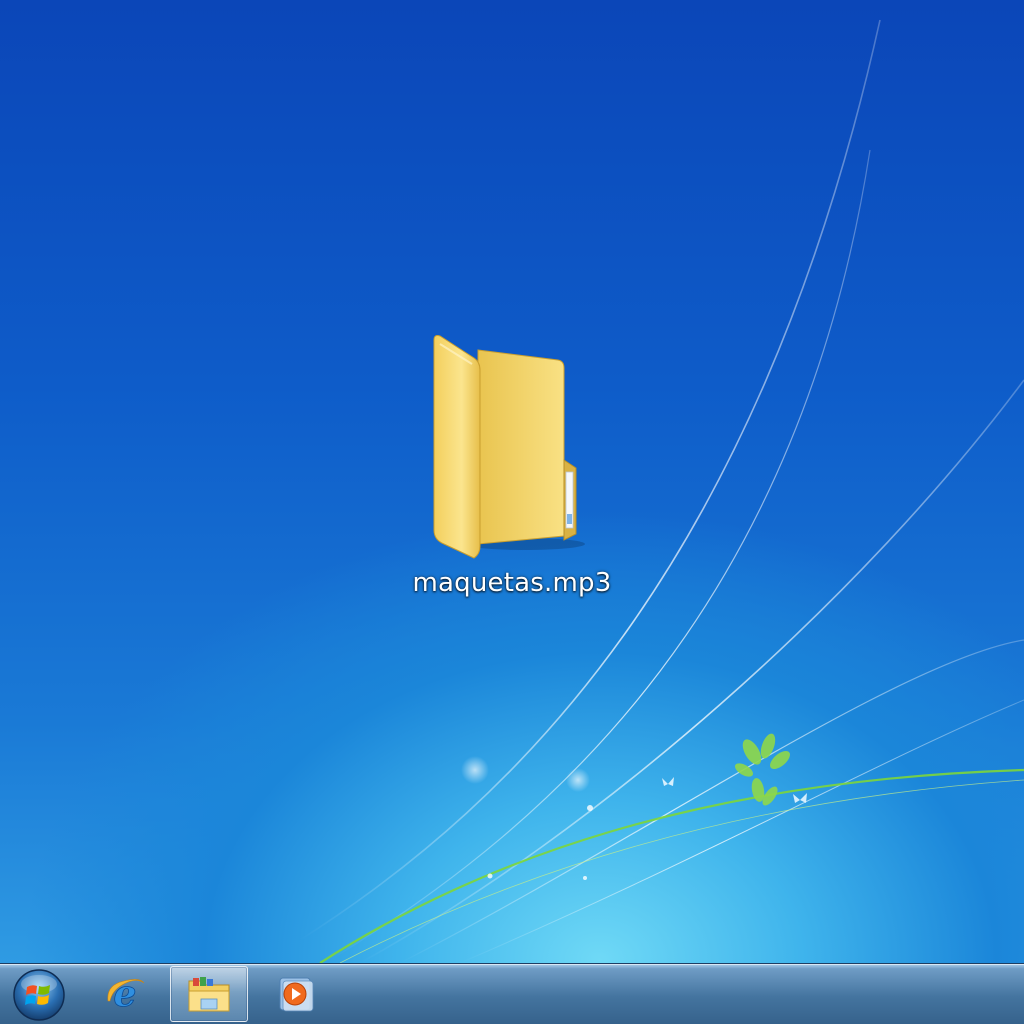  I want to click on taskbar-media-player, so click(295, 994).